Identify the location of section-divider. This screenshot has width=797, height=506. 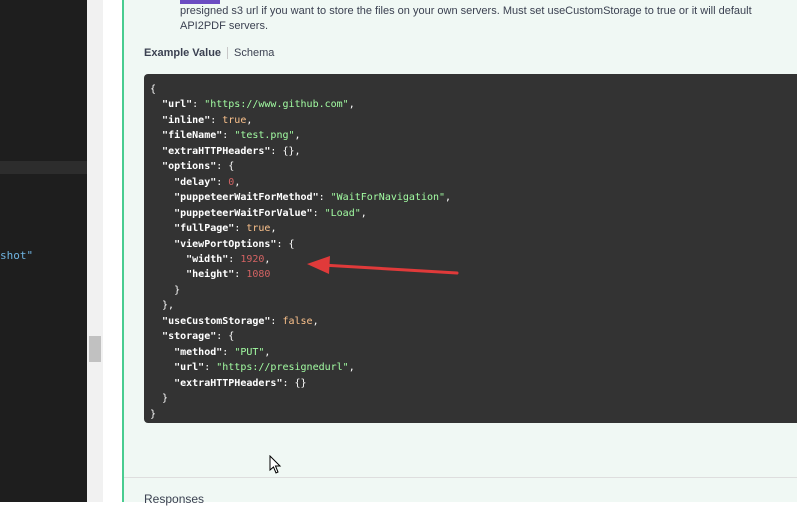
(460, 477).